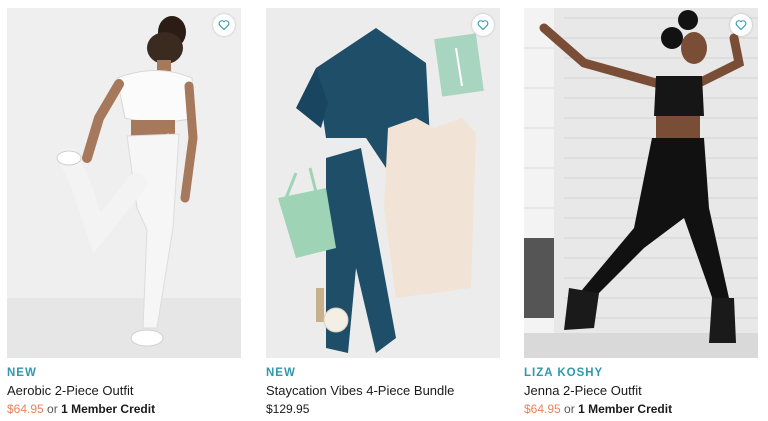  Describe the element at coordinates (288, 409) in the screenshot. I see `product-price: $129.95` at that location.